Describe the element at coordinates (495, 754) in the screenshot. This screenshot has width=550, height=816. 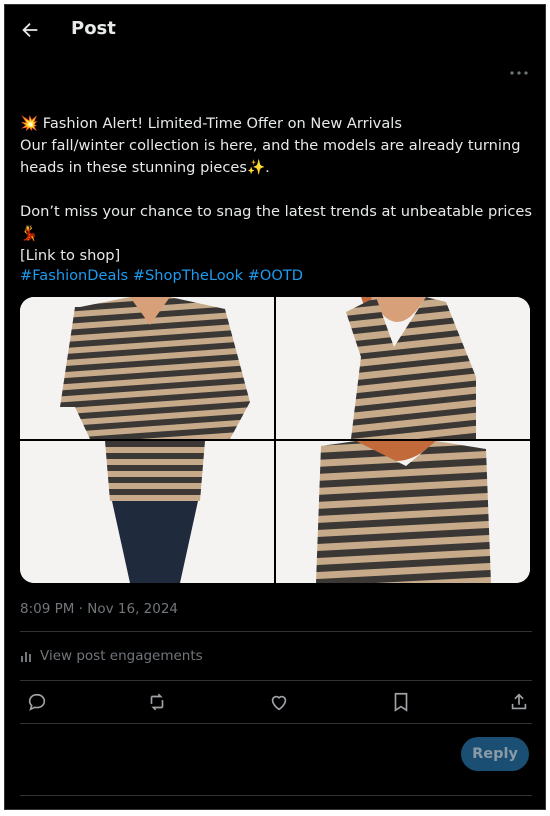
I see `reply-button: Reply` at that location.